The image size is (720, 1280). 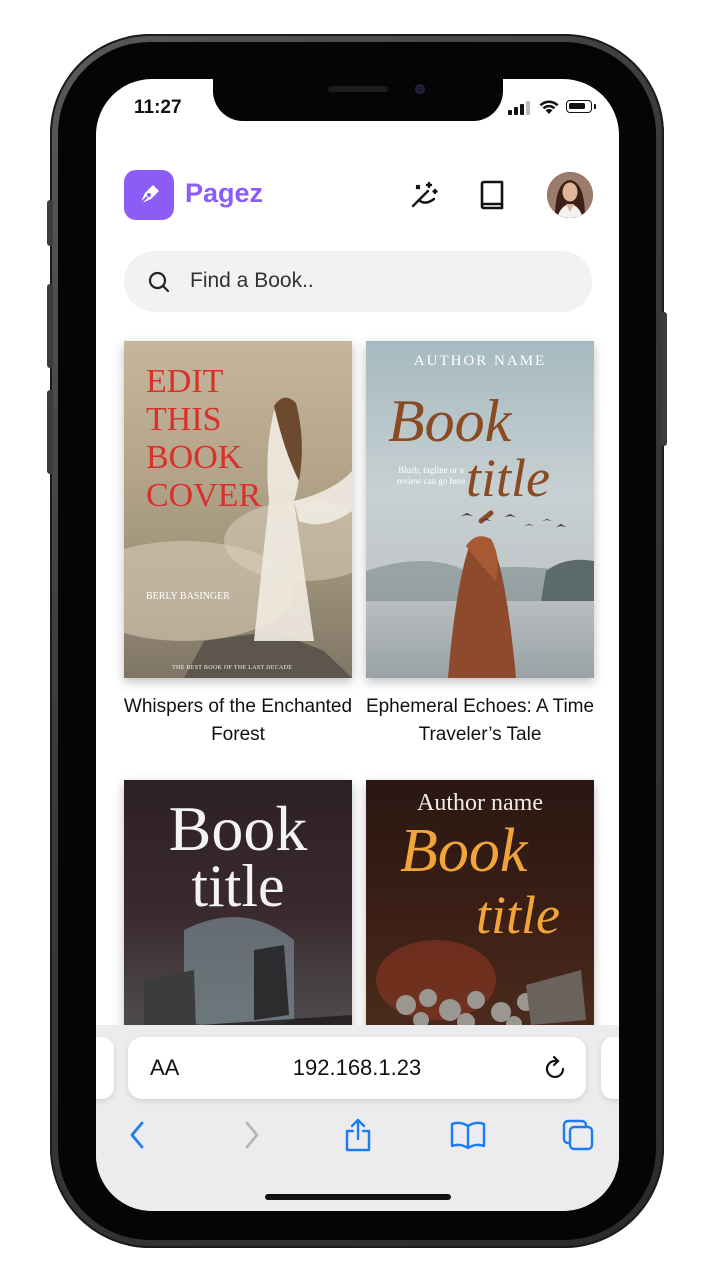 I want to click on notch, so click(x=358, y=100).